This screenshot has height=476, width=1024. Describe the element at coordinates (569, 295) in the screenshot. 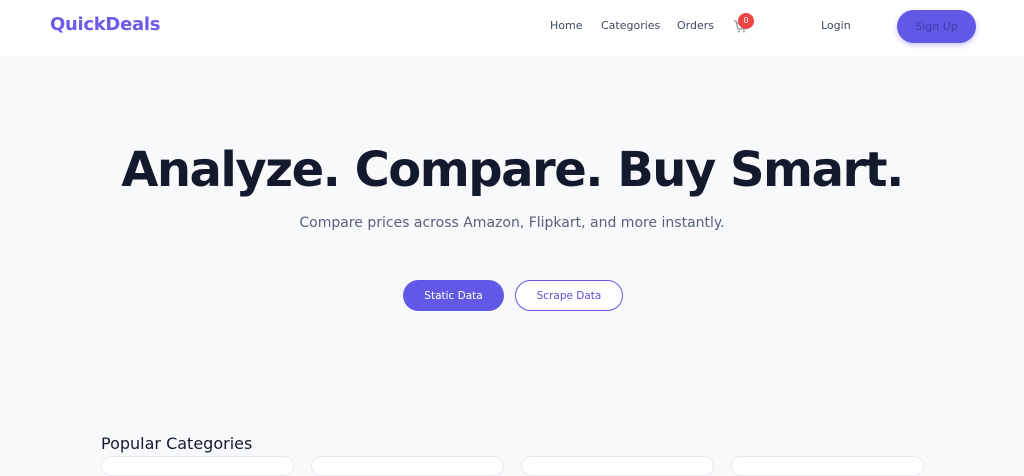

I see `scrape-data-button: Scrape Data` at that location.